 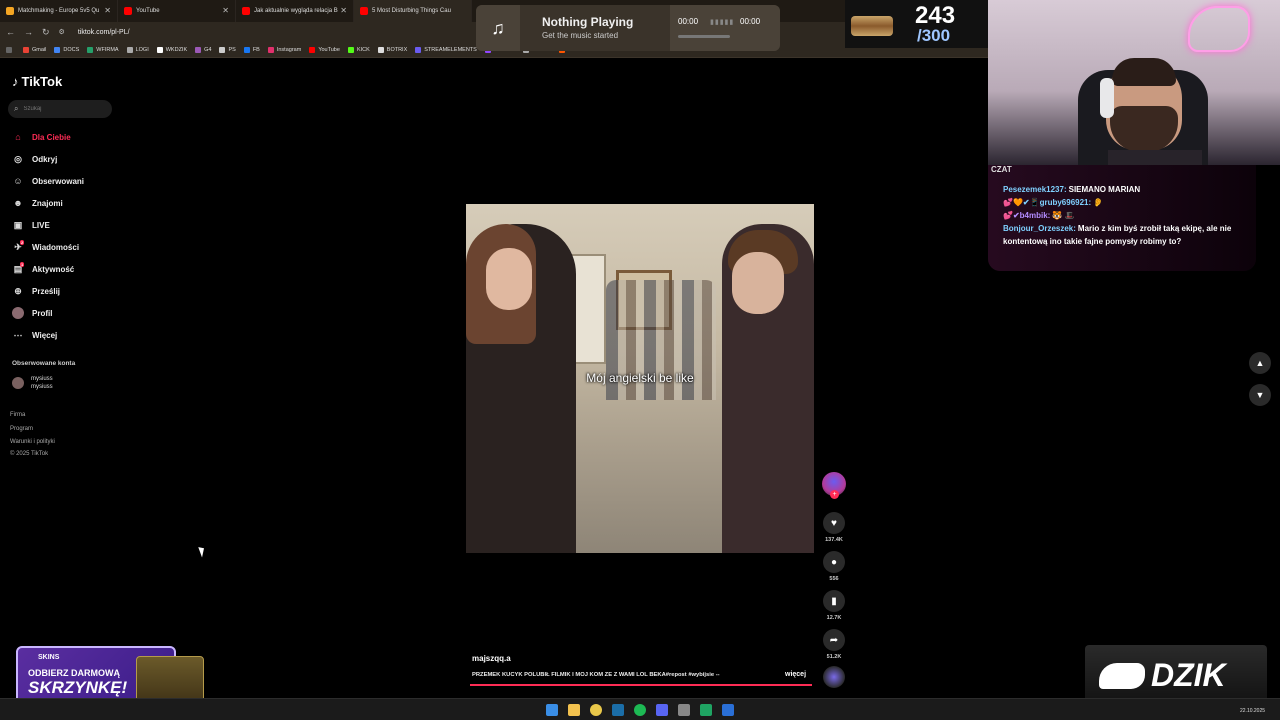 I want to click on chat-message: 💕✔b4mbik: 🐯 🎩, so click(x=1120, y=215).